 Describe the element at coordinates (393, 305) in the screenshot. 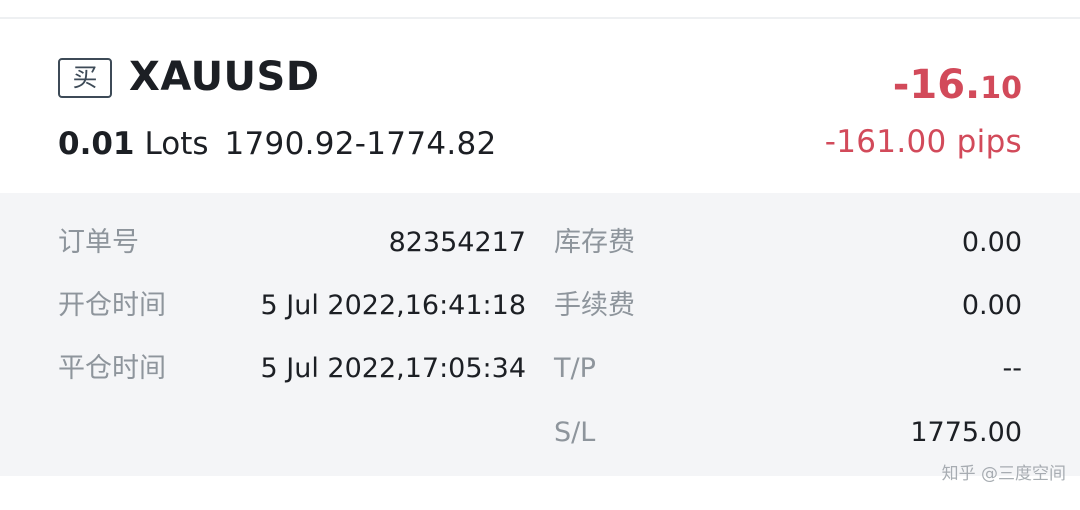

I see `open-time-value: 5 Jul 2022,16:41:18` at that location.